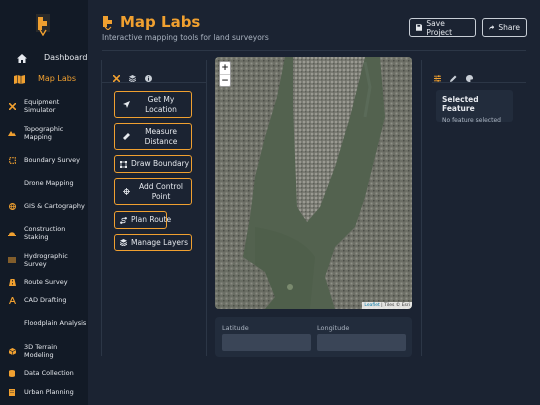 The height and width of the screenshot is (405, 540). What do you see at coordinates (123, 220) in the screenshot?
I see `route-icon` at bounding box center [123, 220].